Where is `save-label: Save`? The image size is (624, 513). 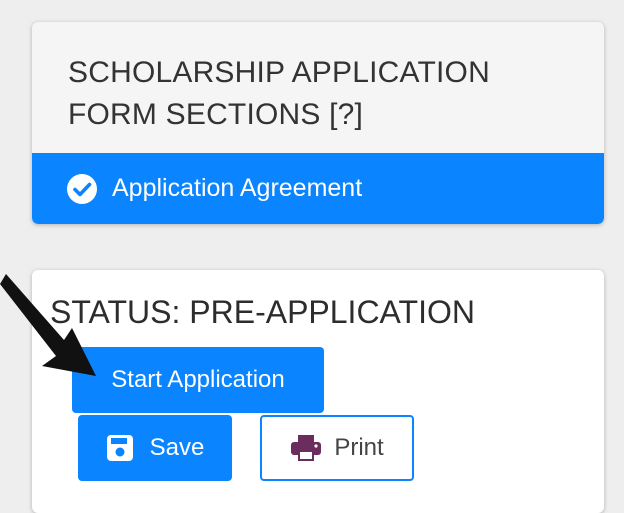
save-label: Save is located at coordinates (177, 447).